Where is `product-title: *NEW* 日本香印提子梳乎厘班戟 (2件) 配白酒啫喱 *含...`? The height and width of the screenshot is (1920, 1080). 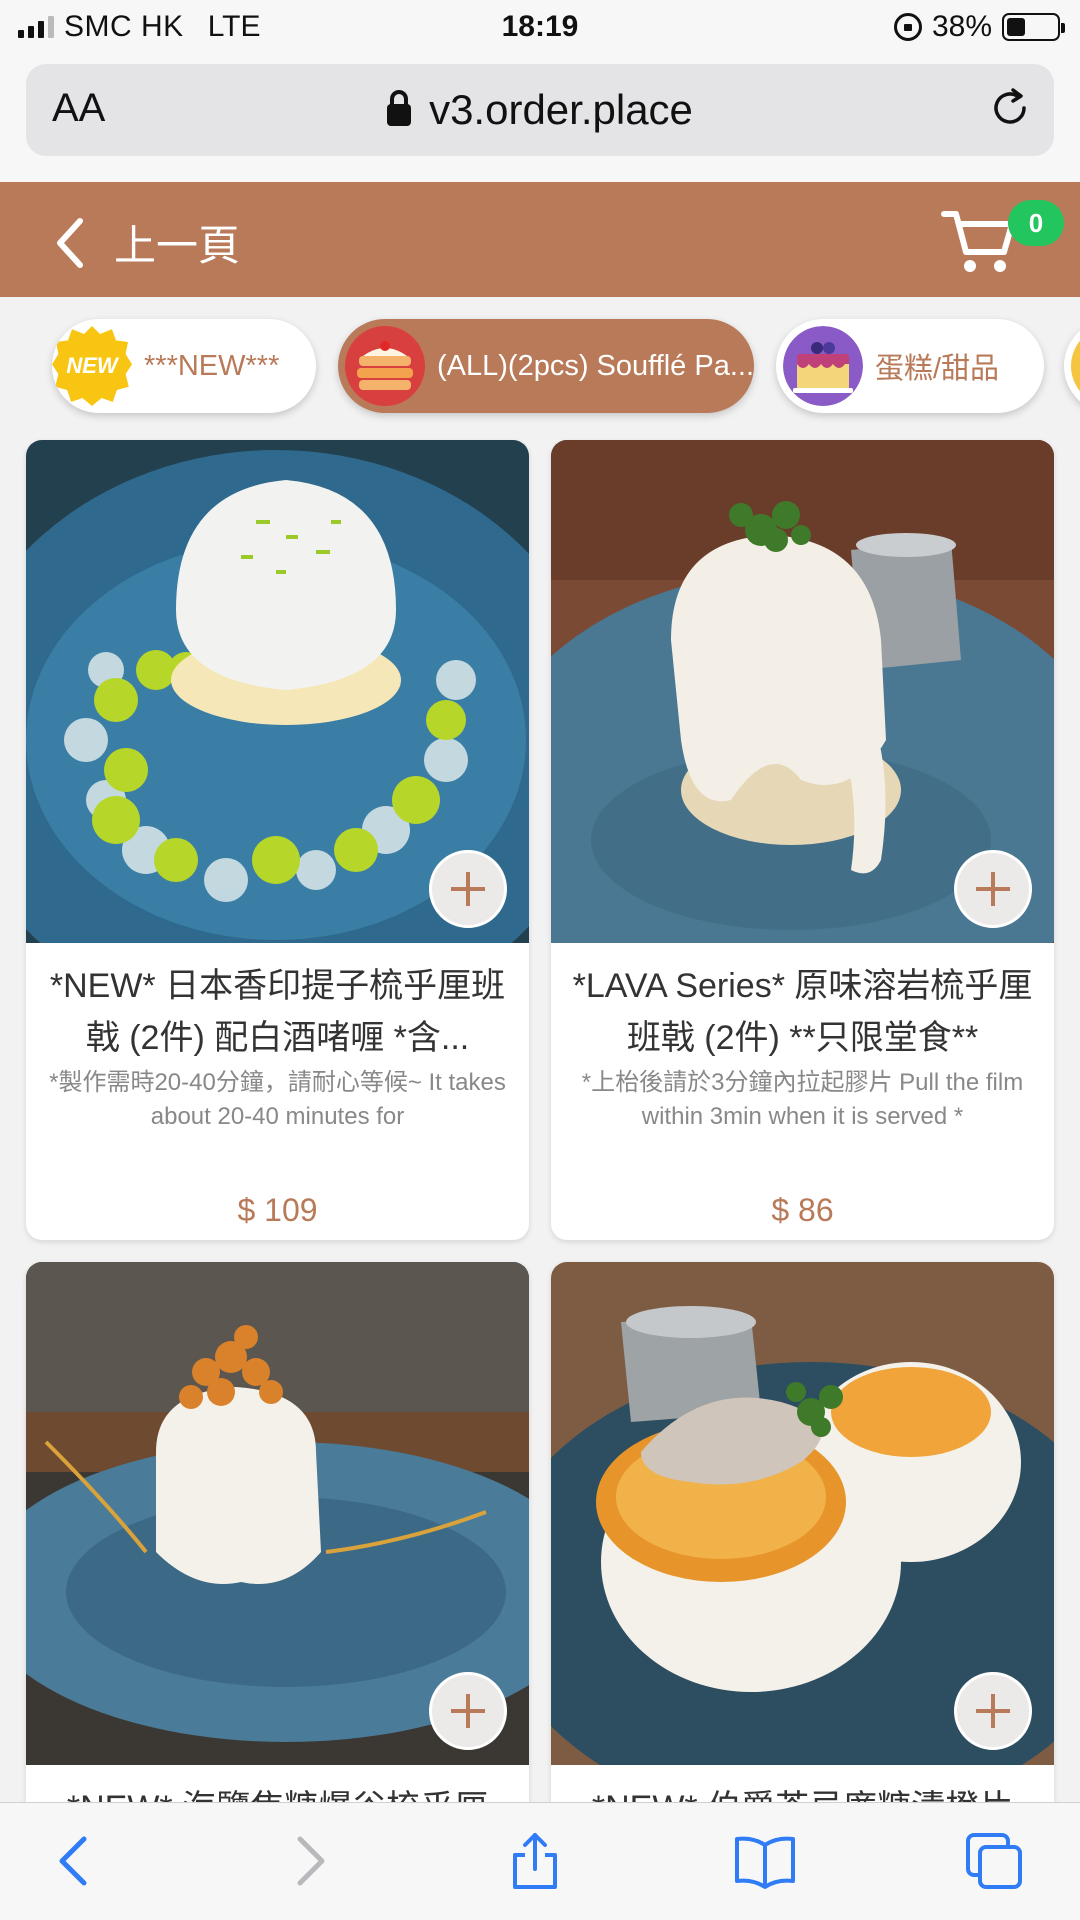
product-title: *NEW* 日本香印提子梳乎厘班戟 (2件) 配白酒啫喱 *含... is located at coordinates (277, 1012).